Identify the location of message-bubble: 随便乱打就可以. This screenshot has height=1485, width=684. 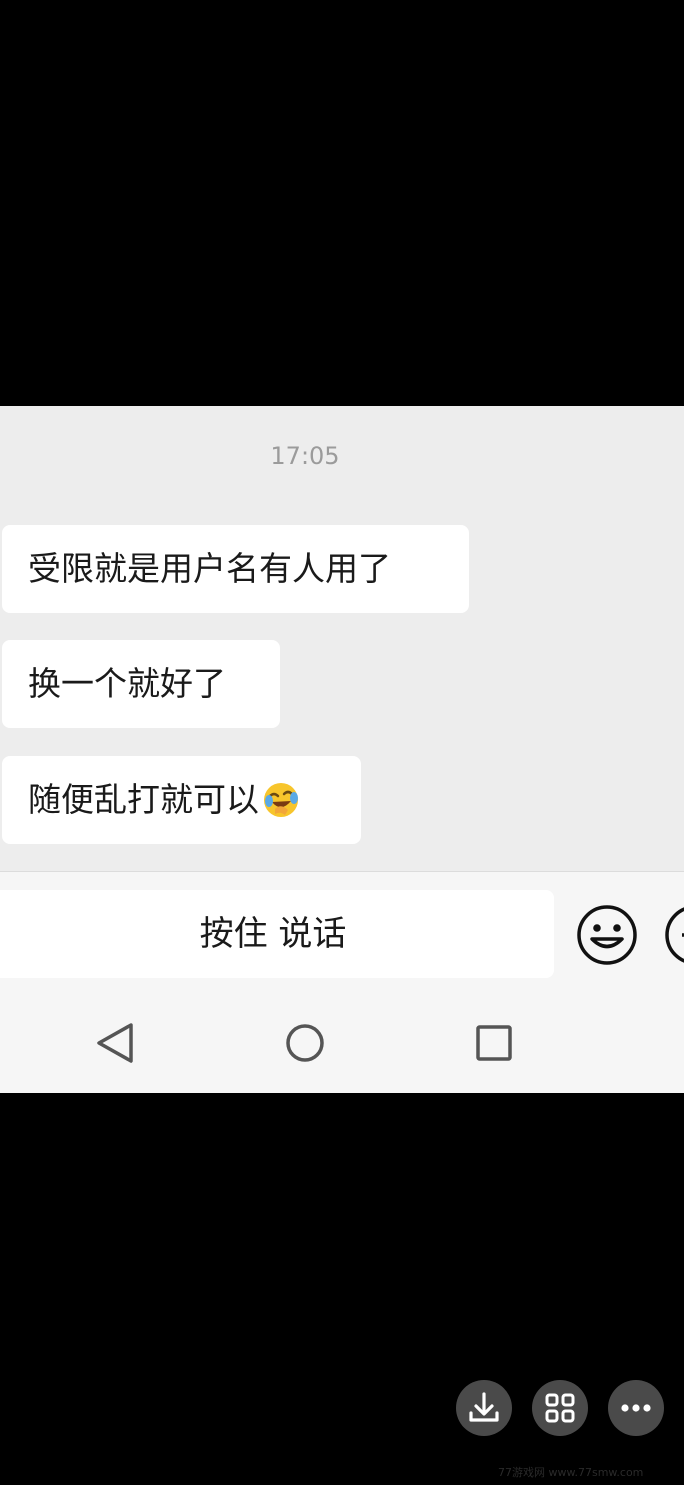
(181, 800).